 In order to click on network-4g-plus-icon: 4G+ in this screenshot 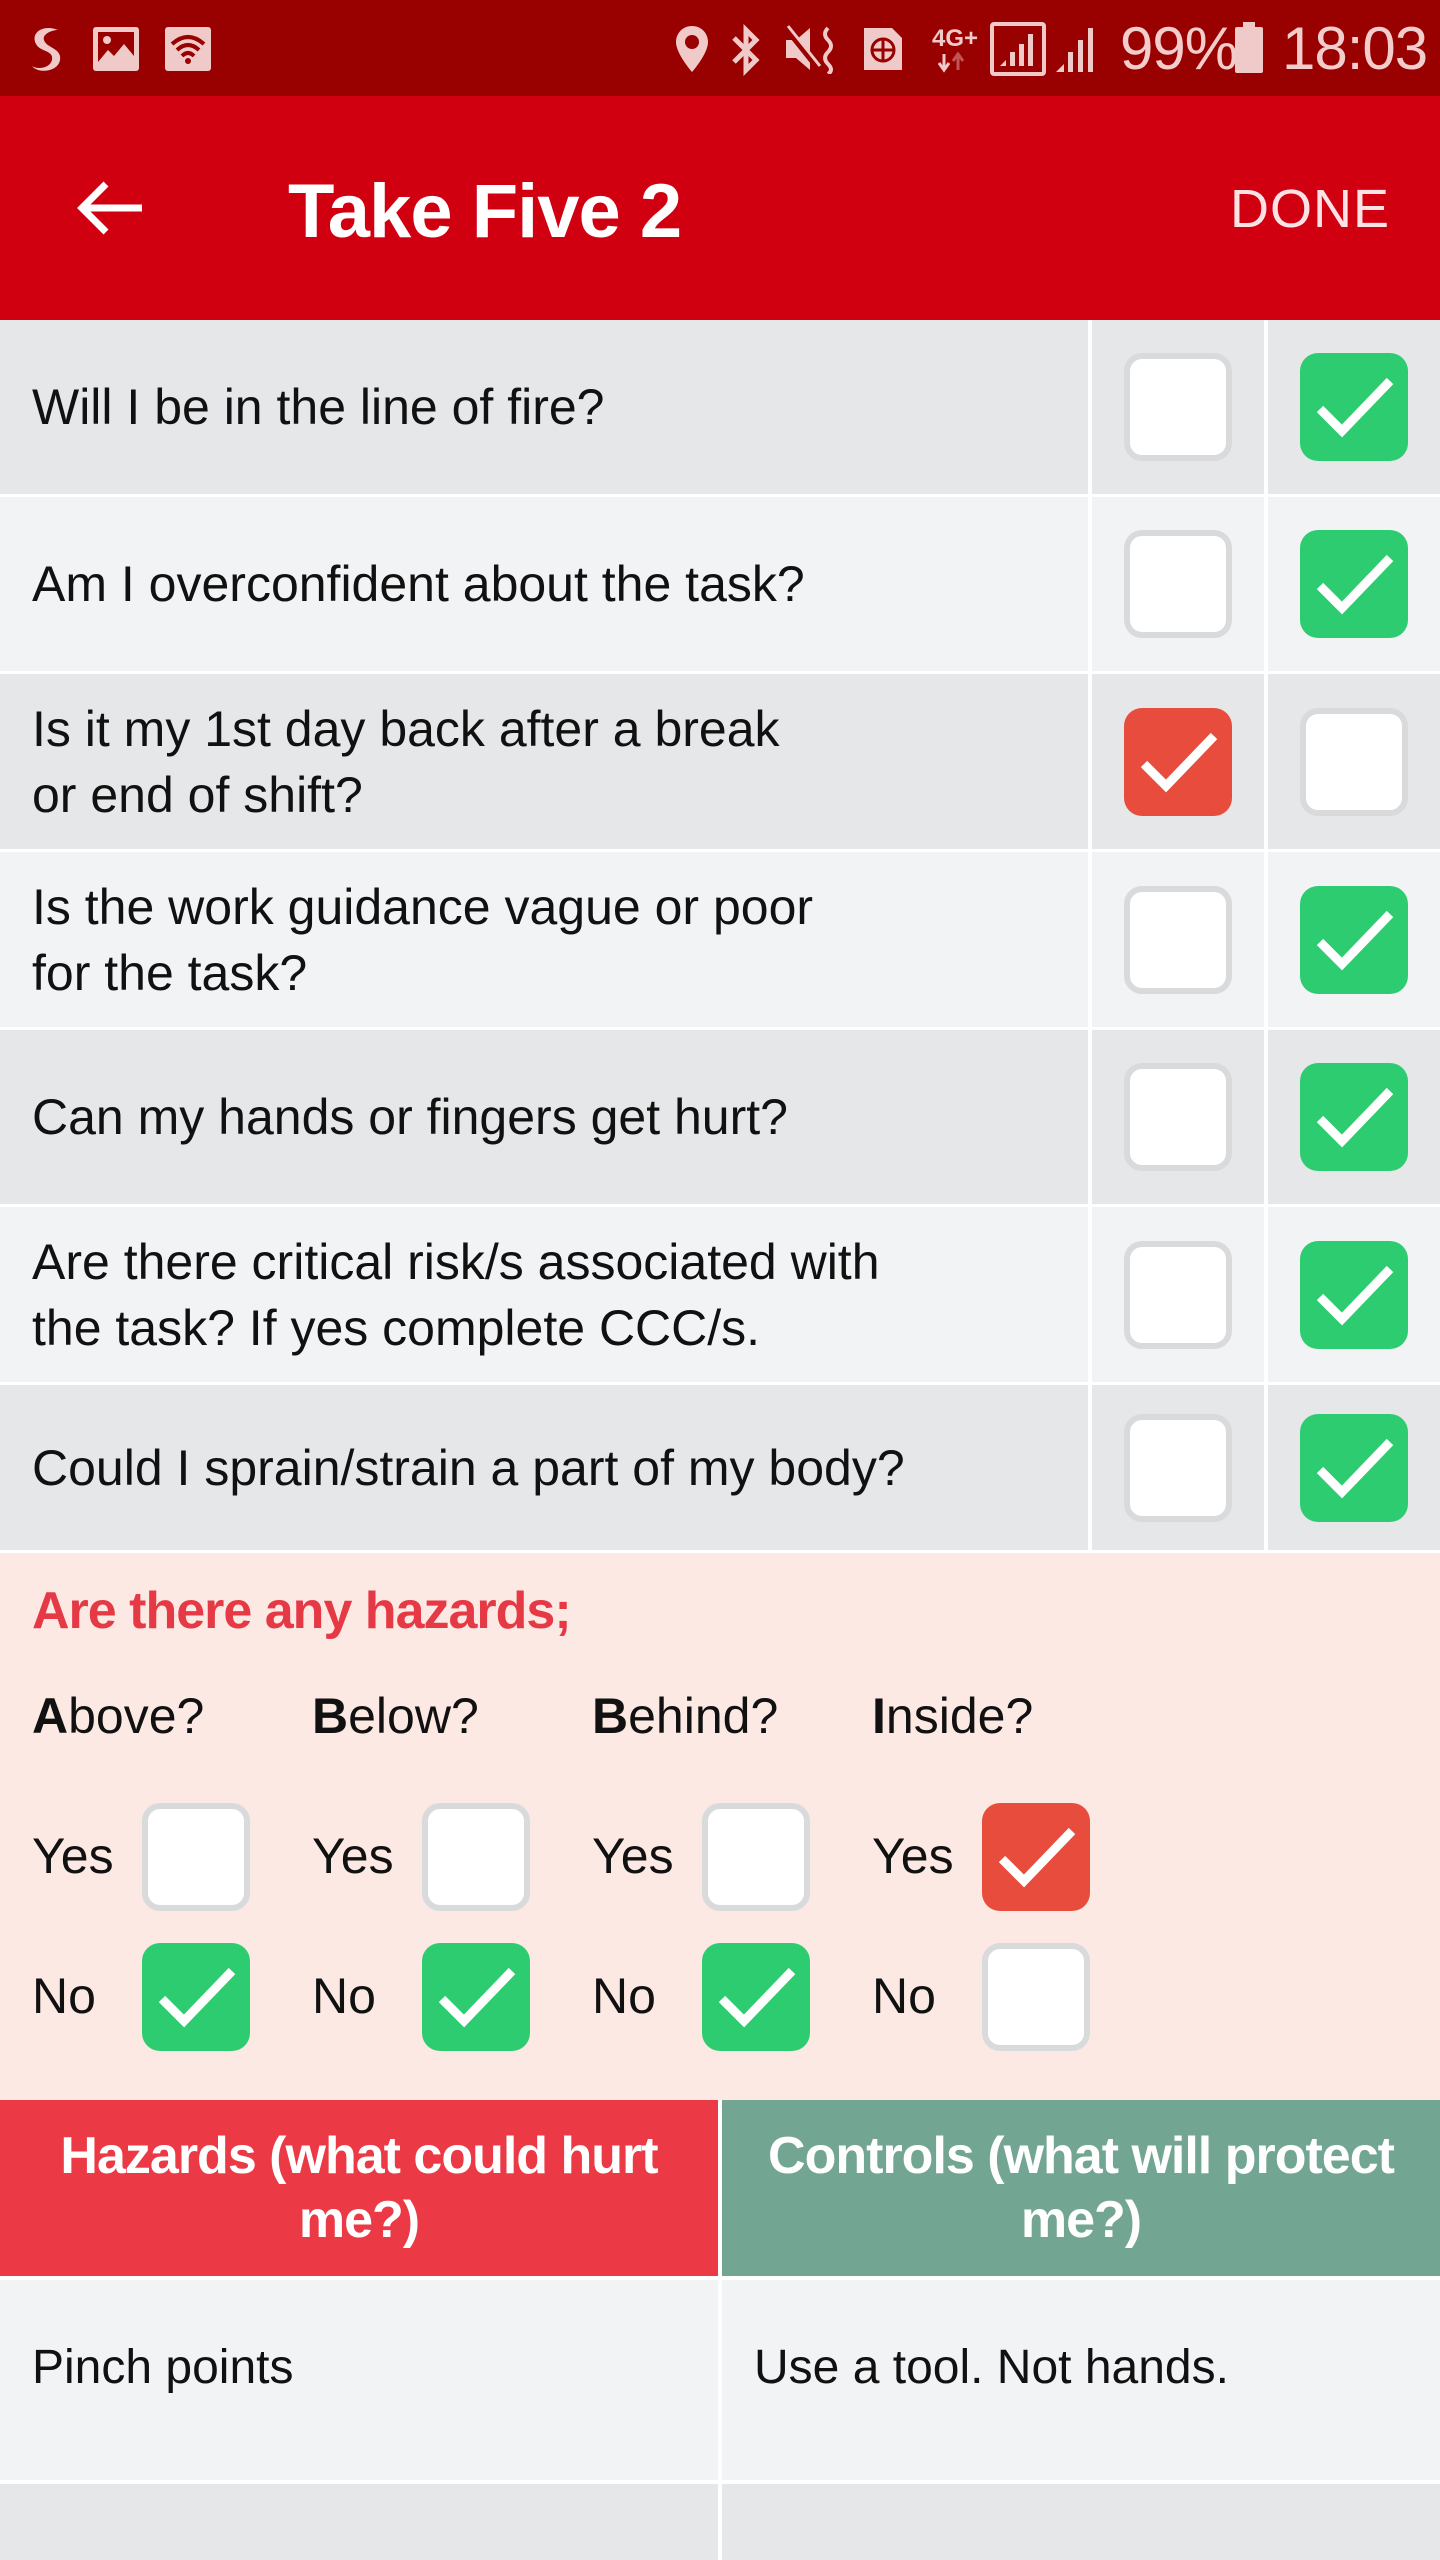, I will do `click(958, 50)`.